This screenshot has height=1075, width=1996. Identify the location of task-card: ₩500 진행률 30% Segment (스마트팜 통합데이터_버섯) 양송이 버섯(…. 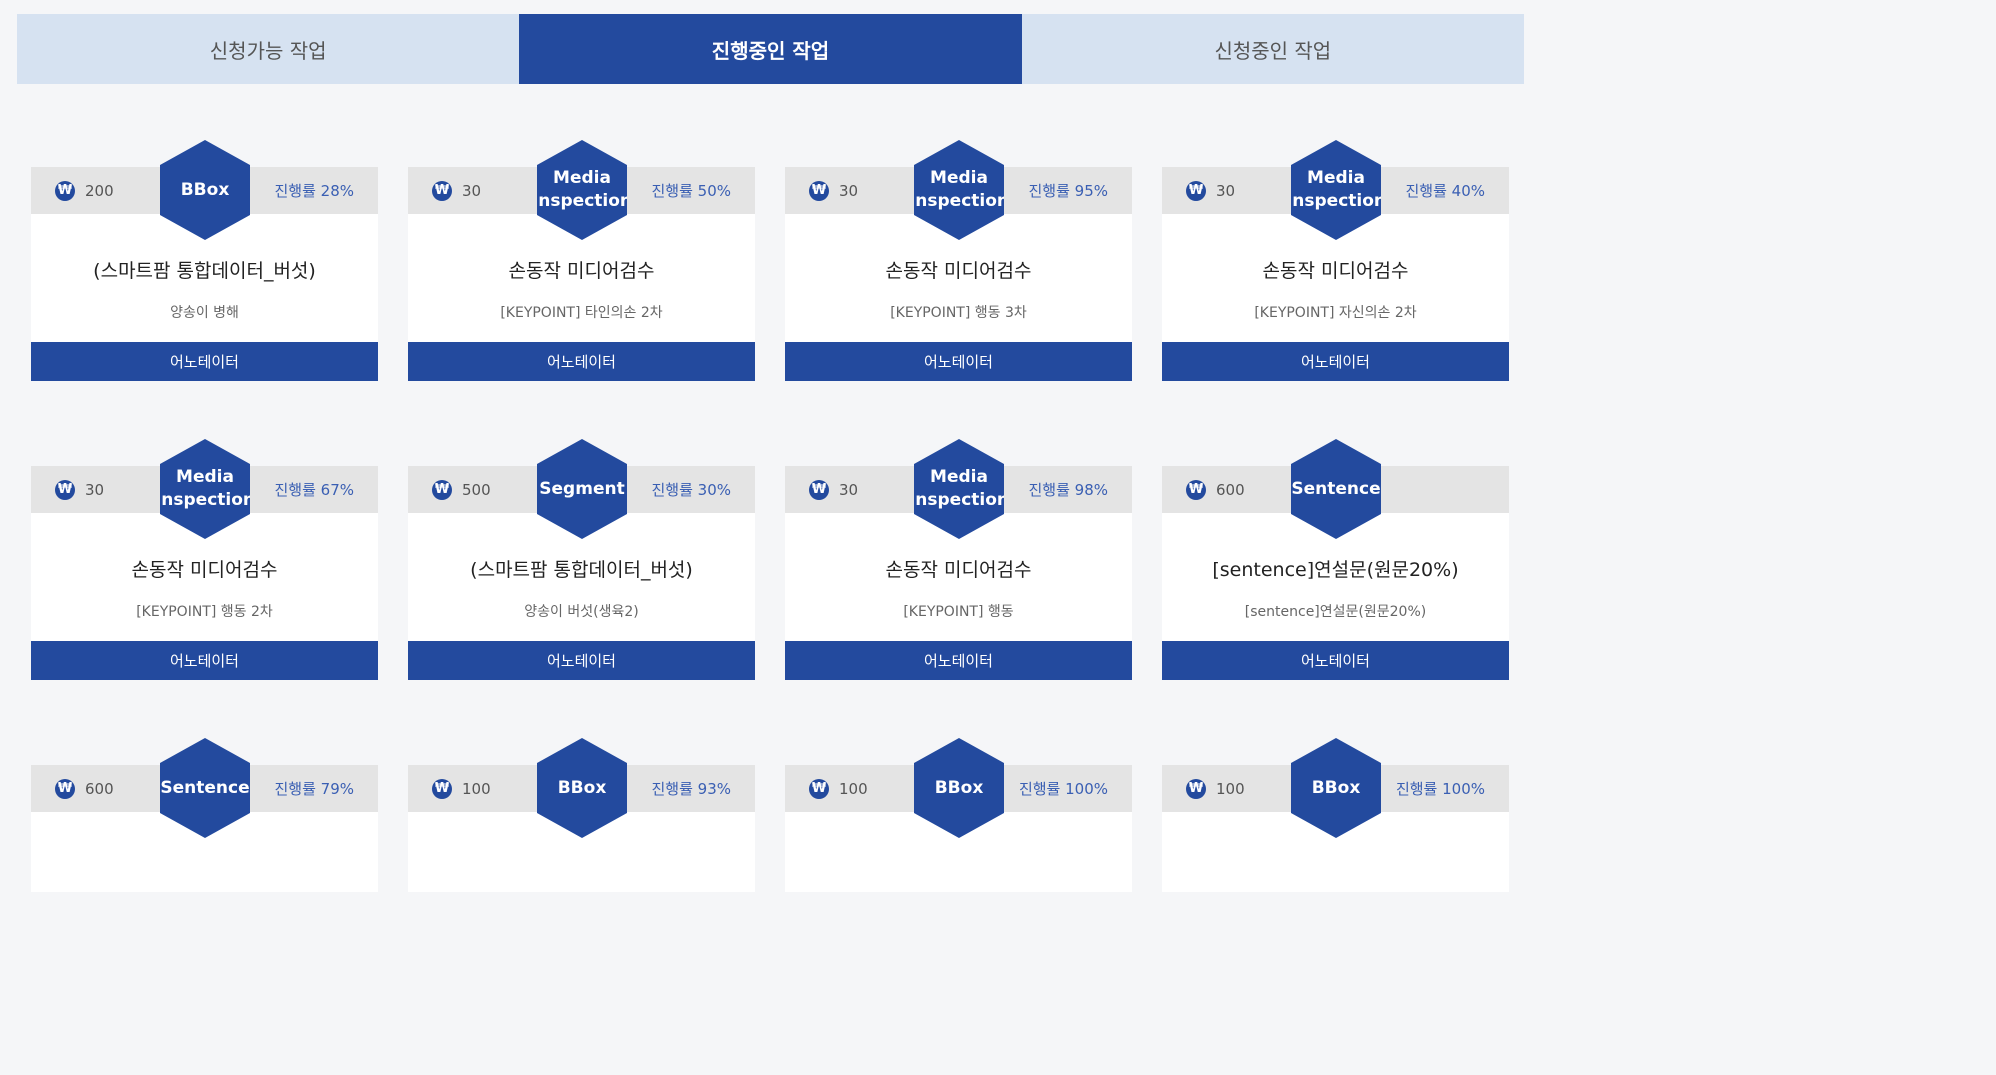
(581, 560).